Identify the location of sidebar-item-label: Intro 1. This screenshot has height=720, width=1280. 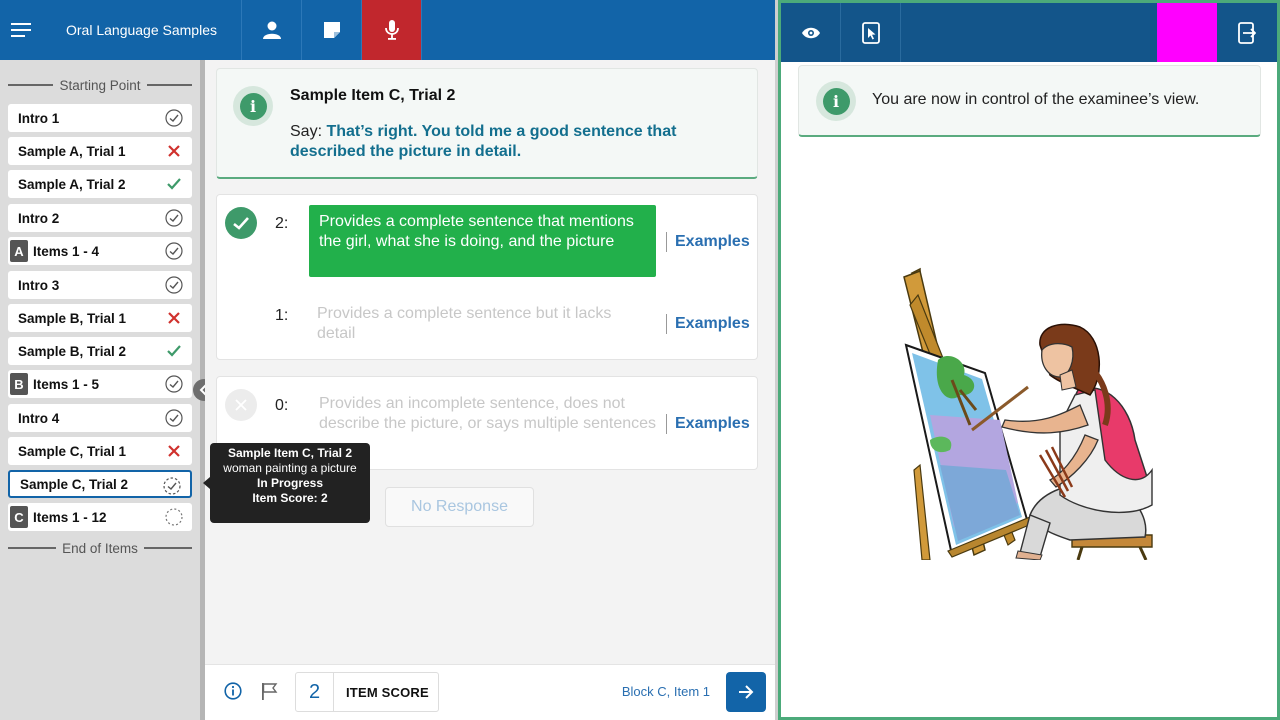
(39, 118).